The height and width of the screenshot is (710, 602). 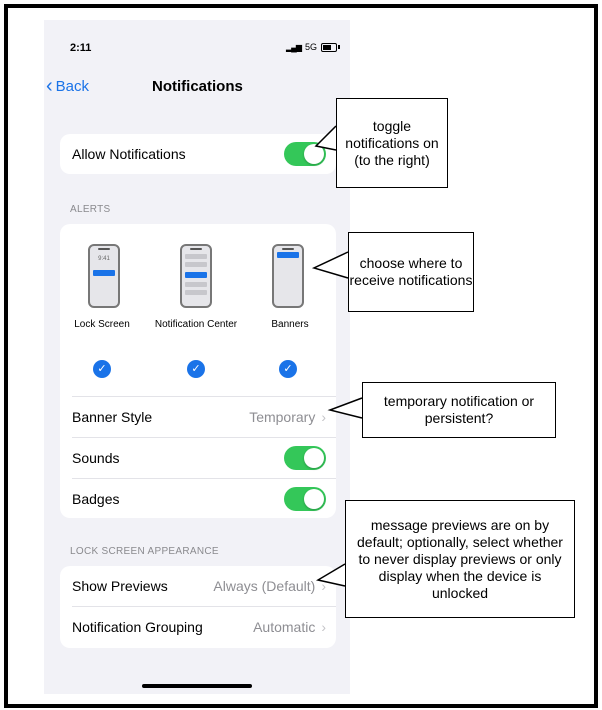 I want to click on callout-toggle-notifications: toggle notifications on (to the right), so click(x=392, y=143).